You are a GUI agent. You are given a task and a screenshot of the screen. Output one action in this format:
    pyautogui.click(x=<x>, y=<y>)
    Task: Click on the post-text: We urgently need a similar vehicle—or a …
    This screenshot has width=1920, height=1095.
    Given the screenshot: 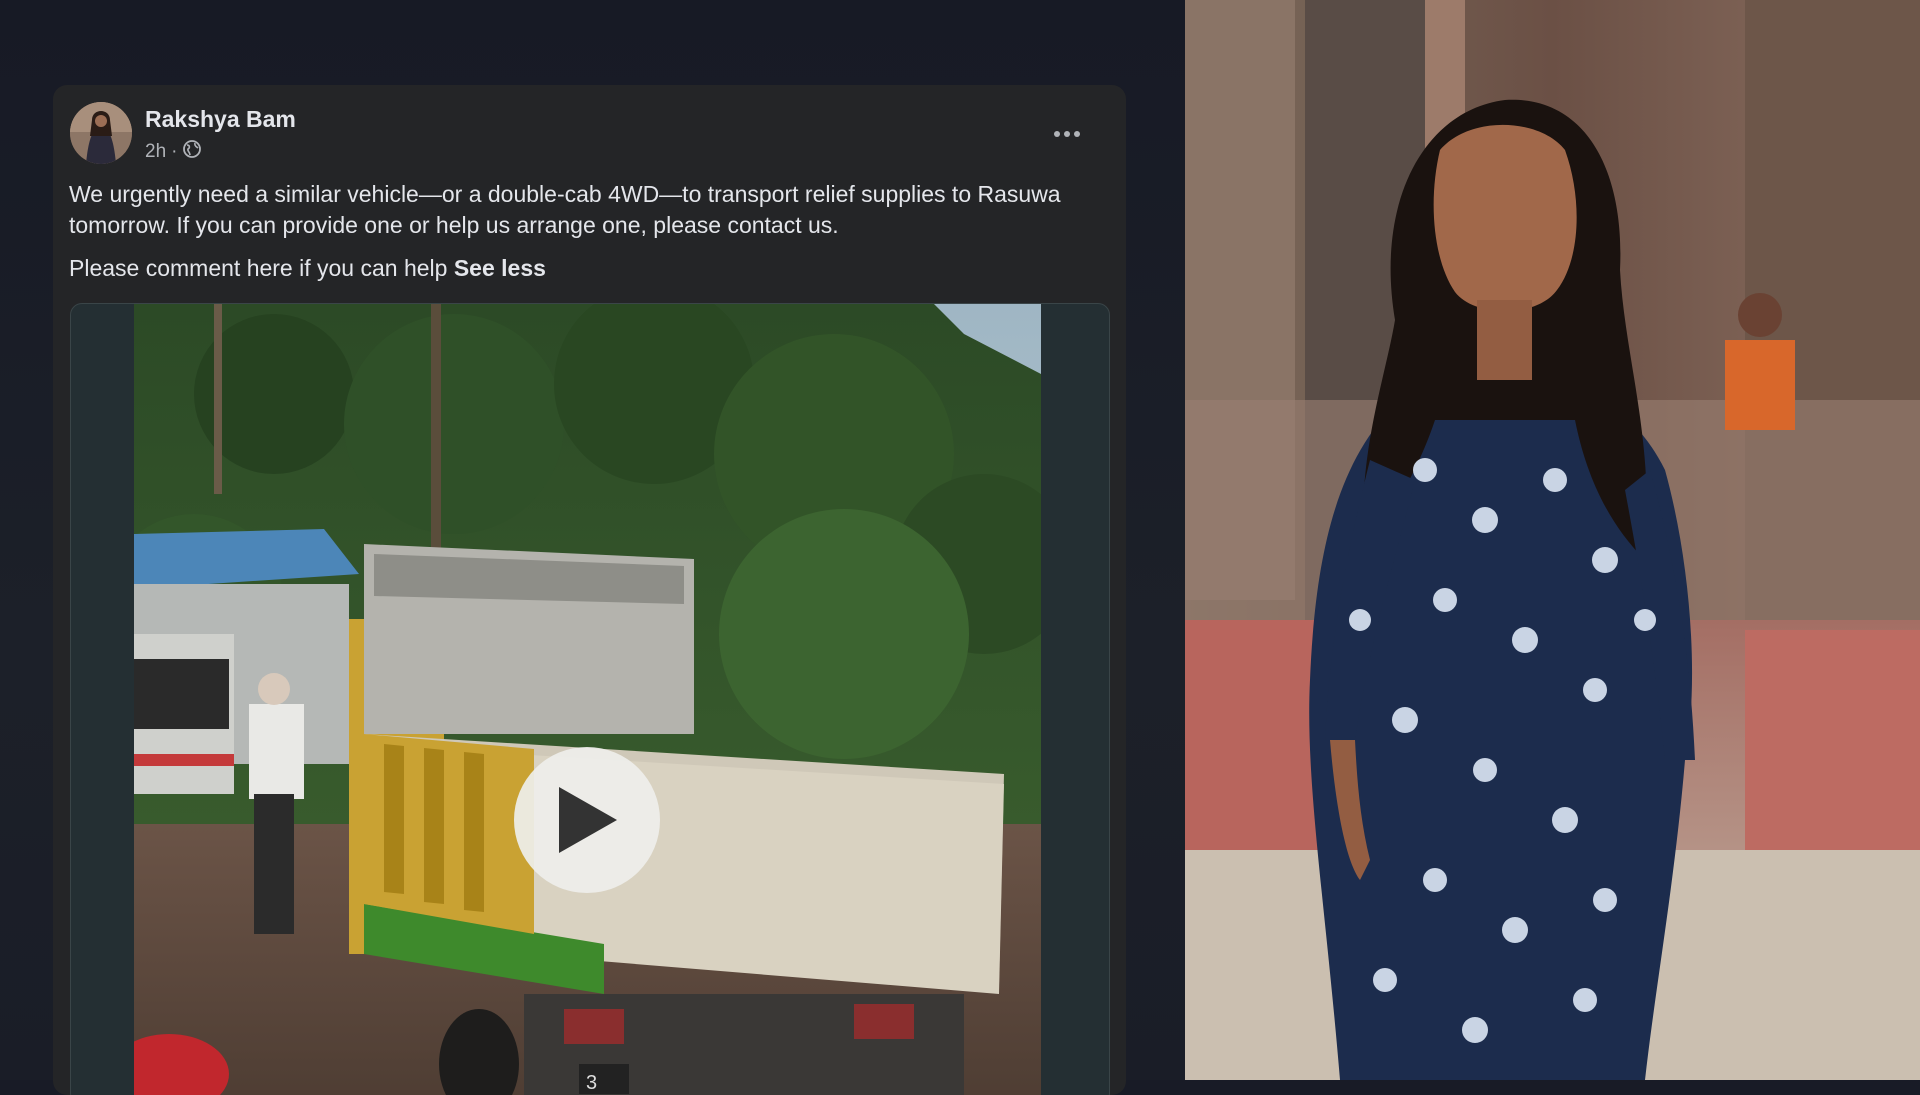 What is the action you would take?
    pyautogui.click(x=582, y=231)
    